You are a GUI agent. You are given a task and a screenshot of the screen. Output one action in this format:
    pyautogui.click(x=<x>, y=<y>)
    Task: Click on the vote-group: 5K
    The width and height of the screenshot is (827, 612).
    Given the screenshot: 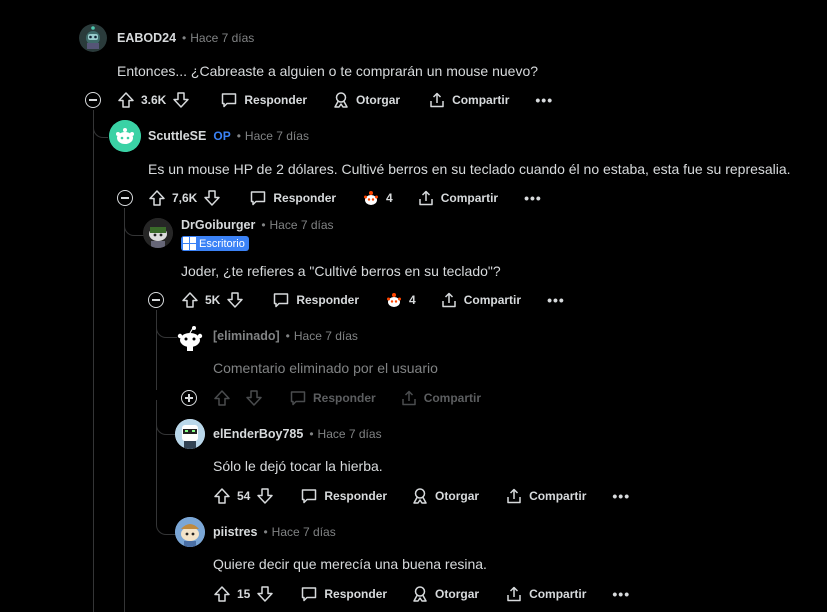 What is the action you would take?
    pyautogui.click(x=212, y=300)
    